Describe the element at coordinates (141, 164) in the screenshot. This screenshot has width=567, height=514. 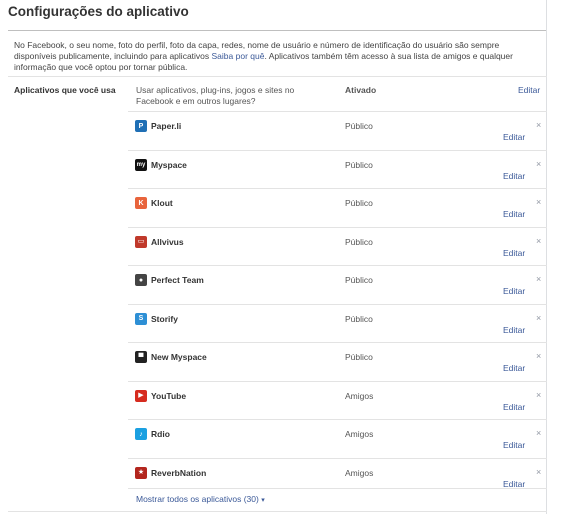
I see `myspace-icon: my` at that location.